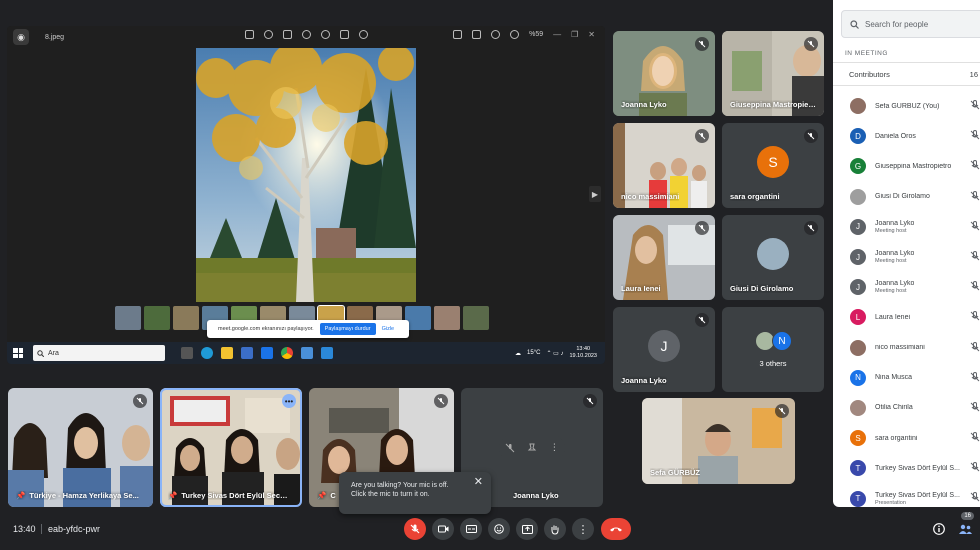 The image size is (980, 550). What do you see at coordinates (322, 495) in the screenshot?
I see `pin-icon: 📌` at bounding box center [322, 495].